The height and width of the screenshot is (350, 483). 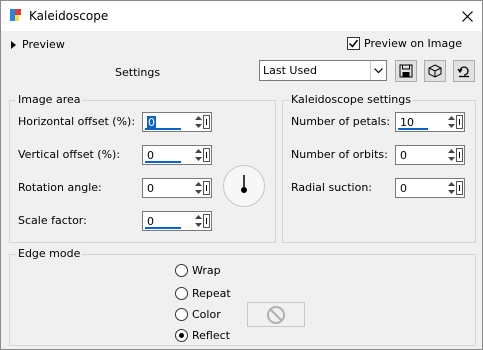 I want to click on settings-label: Settings, so click(x=138, y=72).